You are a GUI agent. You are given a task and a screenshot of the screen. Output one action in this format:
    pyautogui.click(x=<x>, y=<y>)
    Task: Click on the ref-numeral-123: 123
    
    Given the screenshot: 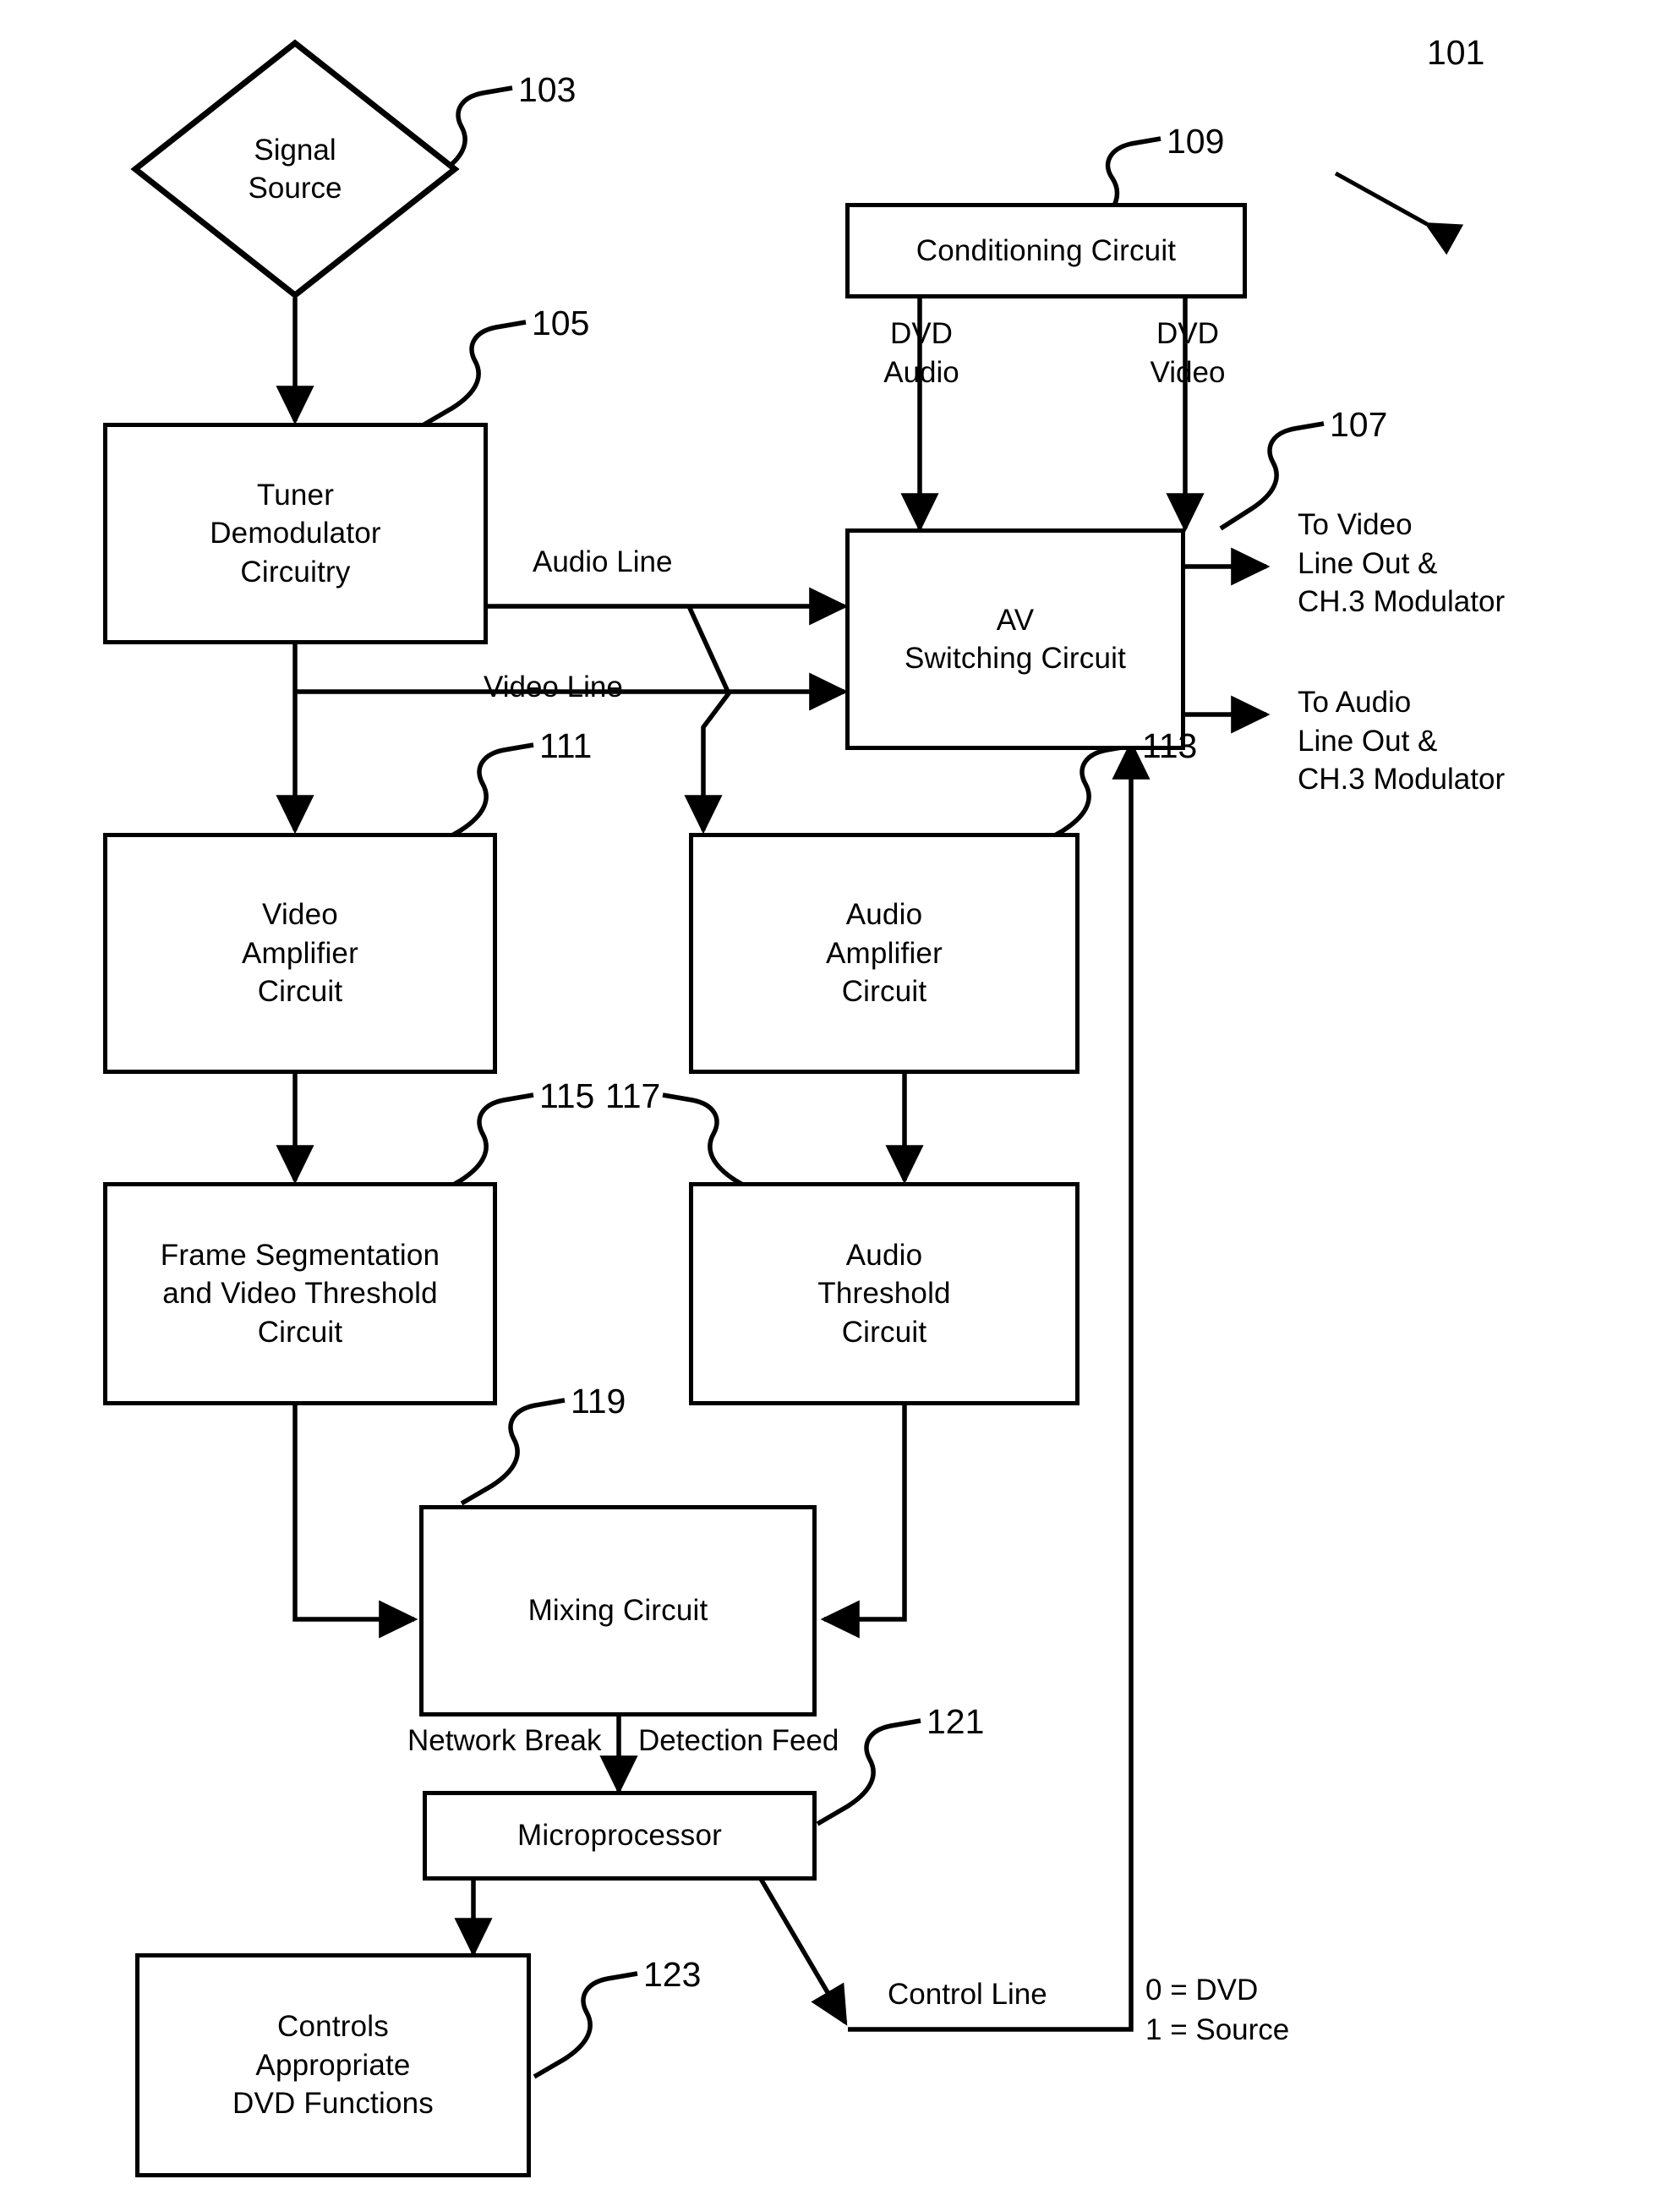 What is the action you would take?
    pyautogui.click(x=672, y=1974)
    